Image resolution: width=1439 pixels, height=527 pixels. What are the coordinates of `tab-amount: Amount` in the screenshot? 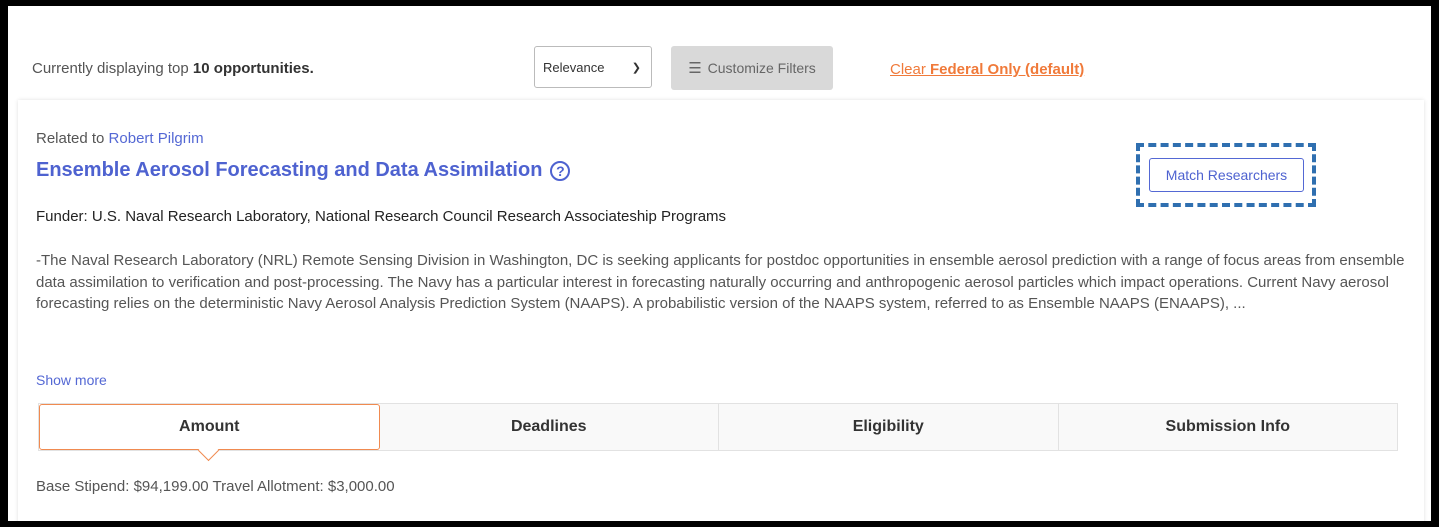 It's located at (209, 427).